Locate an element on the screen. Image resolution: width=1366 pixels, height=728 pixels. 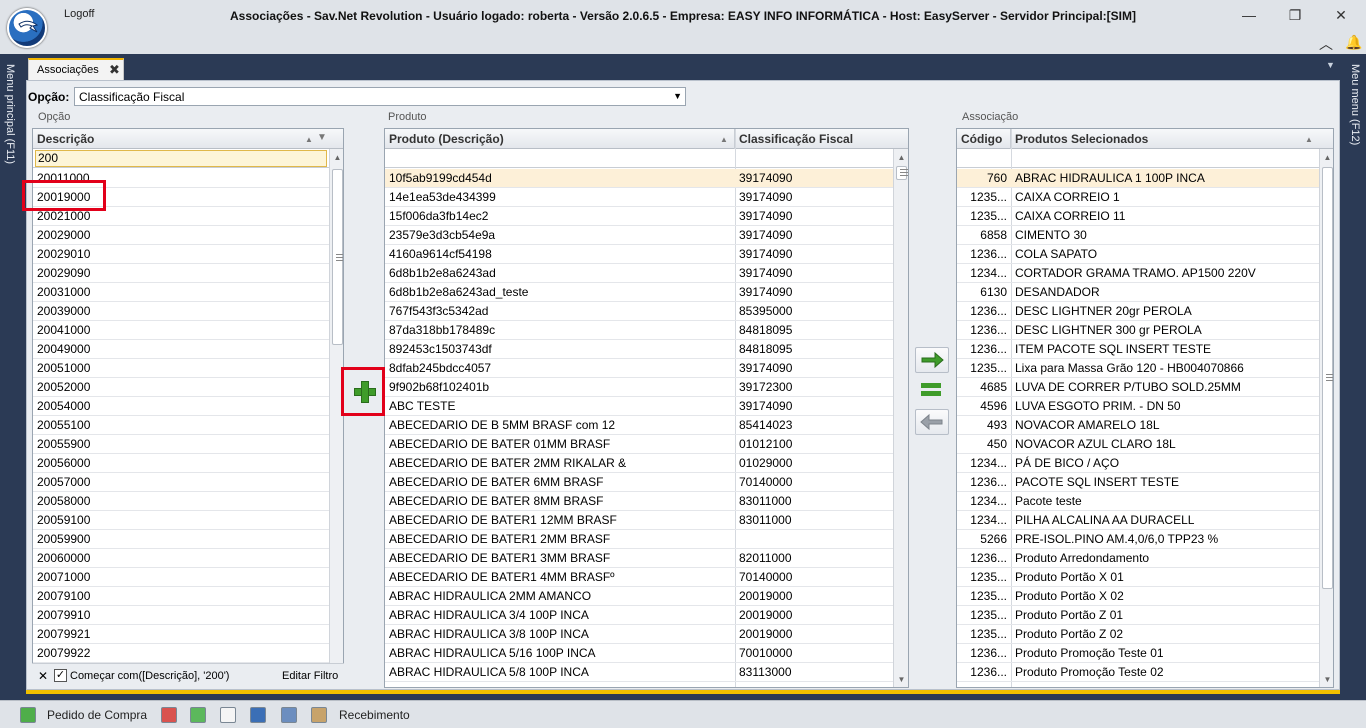
table-row: 5266 PRE-ISOL.PINO AM.4,0/6,0 TPP23 % is located at coordinates (1138, 539).